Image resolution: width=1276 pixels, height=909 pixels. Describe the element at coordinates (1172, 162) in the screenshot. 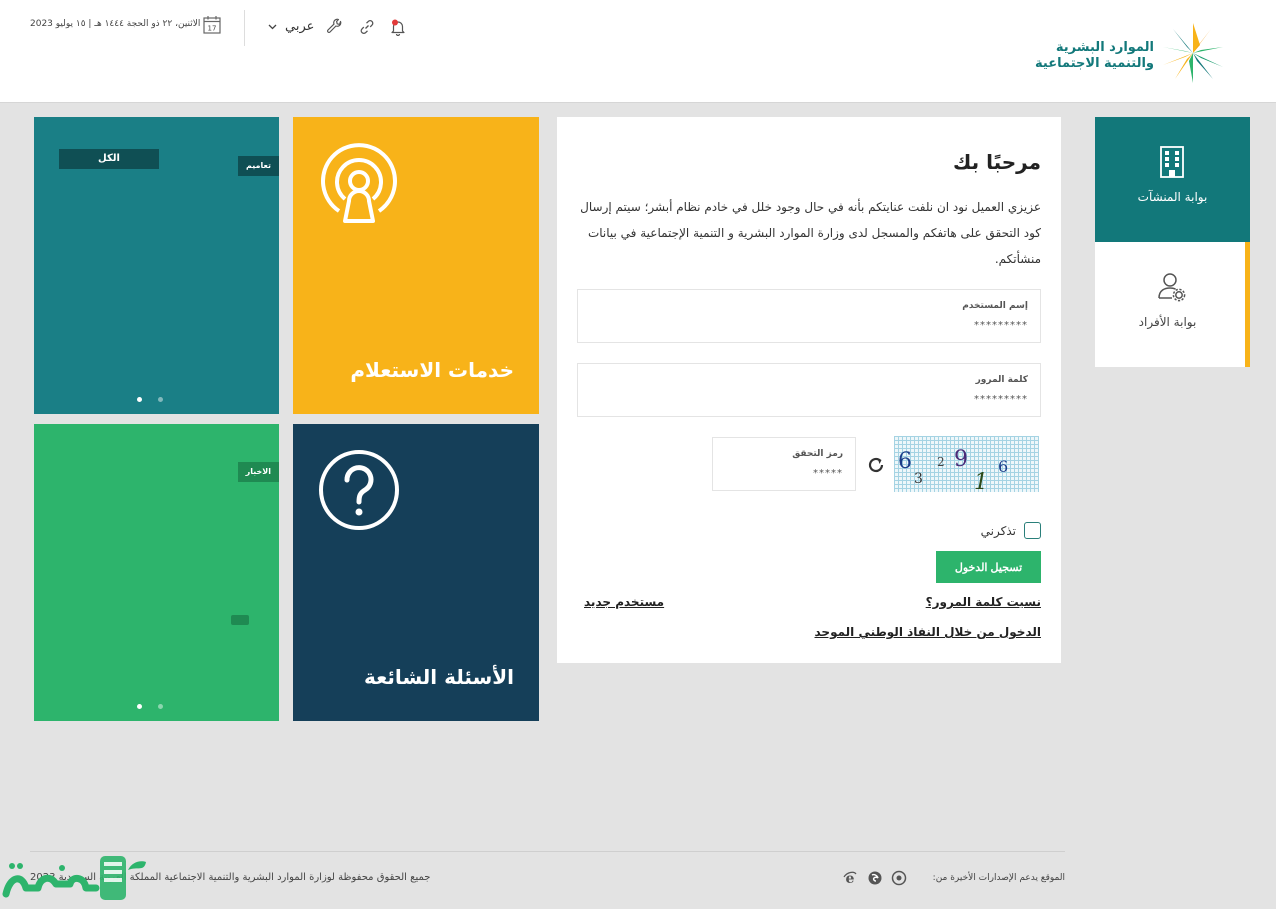

I see `building-icon` at that location.